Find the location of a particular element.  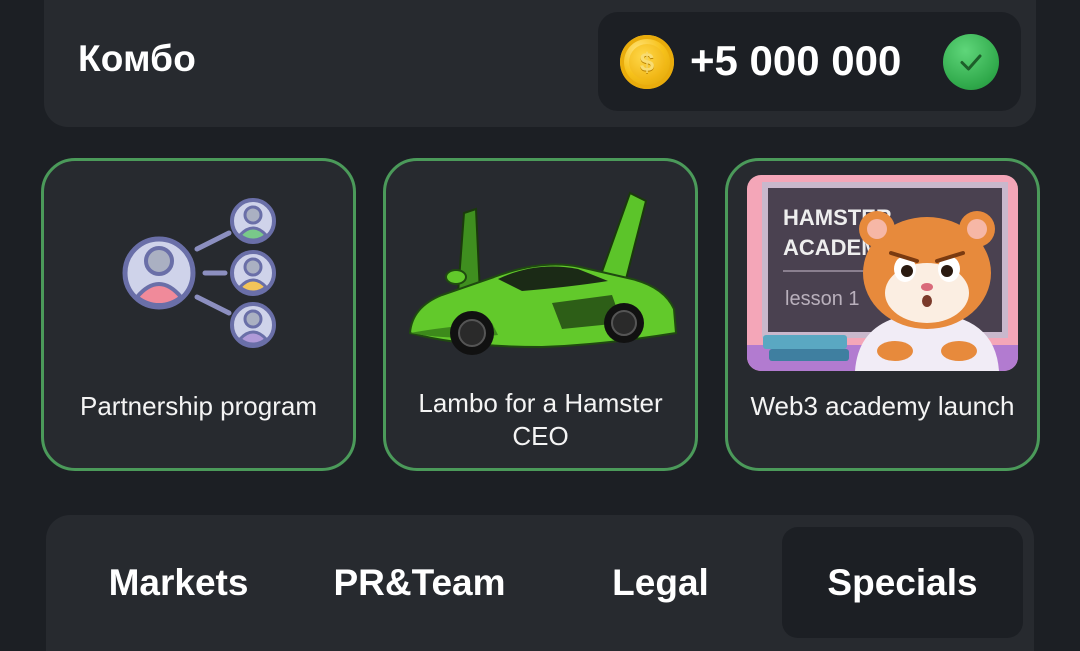

combo-reward-amount: +5 000 000 is located at coordinates (796, 60).